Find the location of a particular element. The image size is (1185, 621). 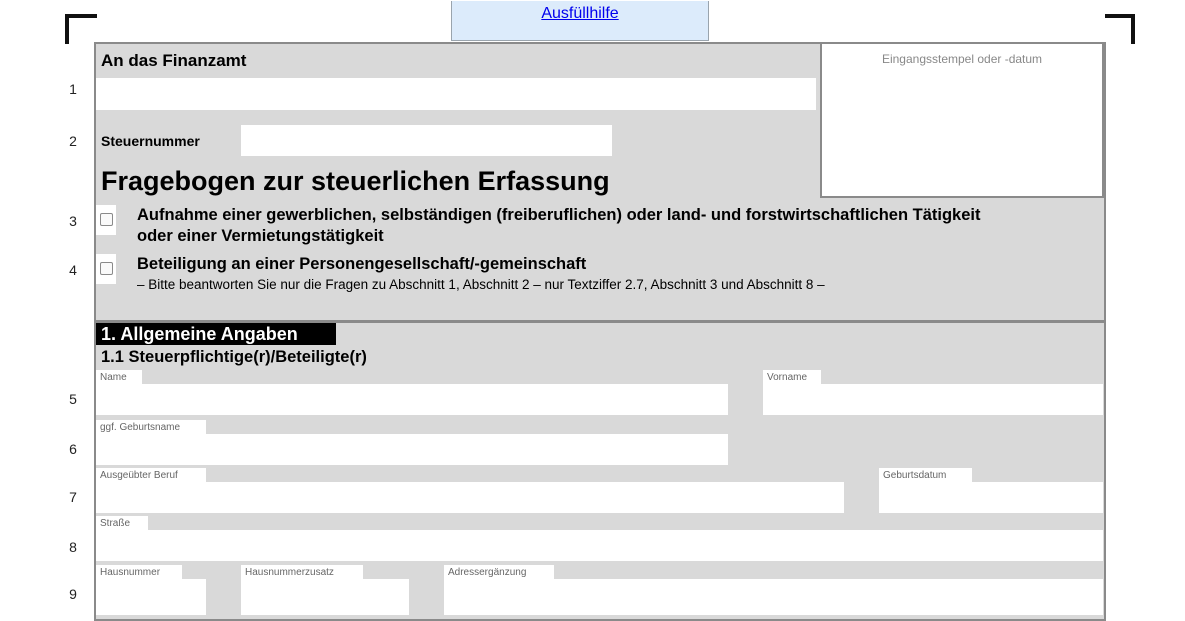

geburtsname-field is located at coordinates (412, 449).